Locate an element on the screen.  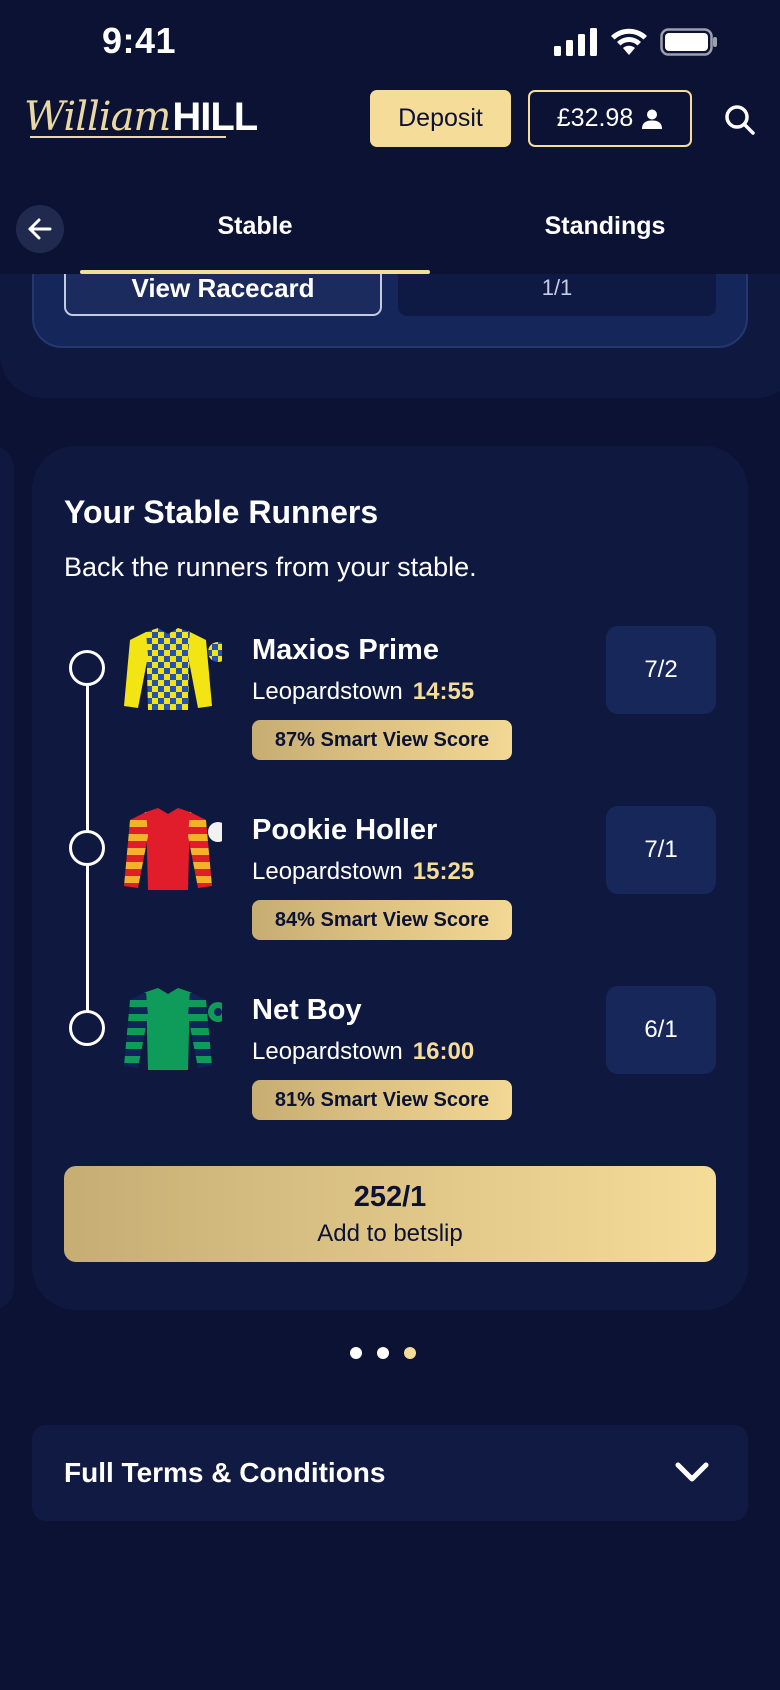
add-to-betslip-button: 252/1 Add to betslip is located at coordinates (390, 1214).